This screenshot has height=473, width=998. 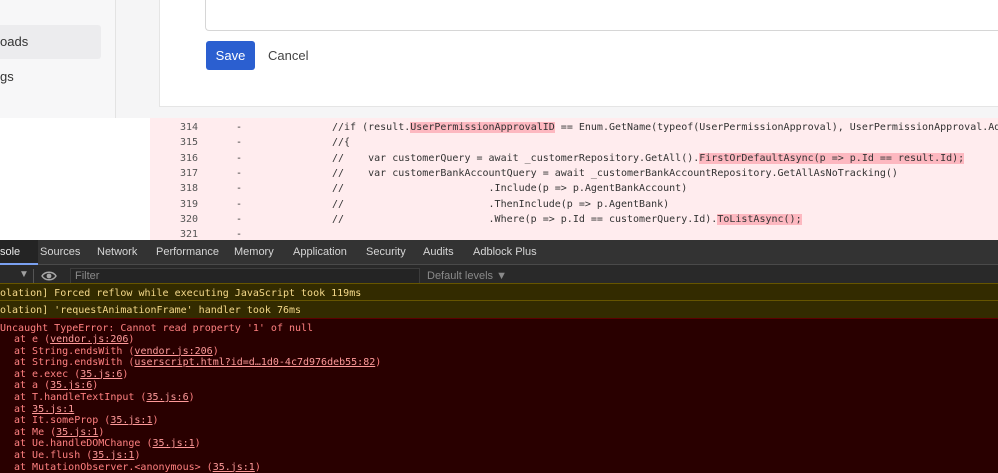 I want to click on sidebar: oads gs, so click(x=58, y=59).